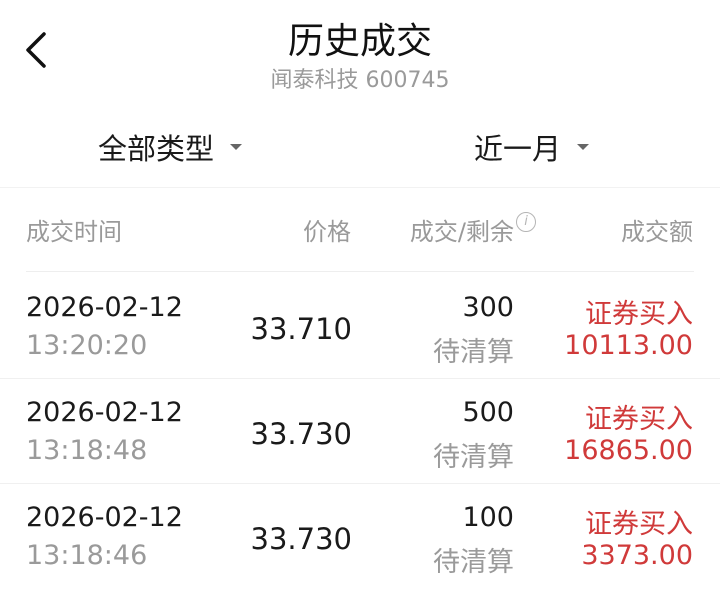 This screenshot has height=600, width=720. I want to click on trade-price: 33.710, so click(301, 329).